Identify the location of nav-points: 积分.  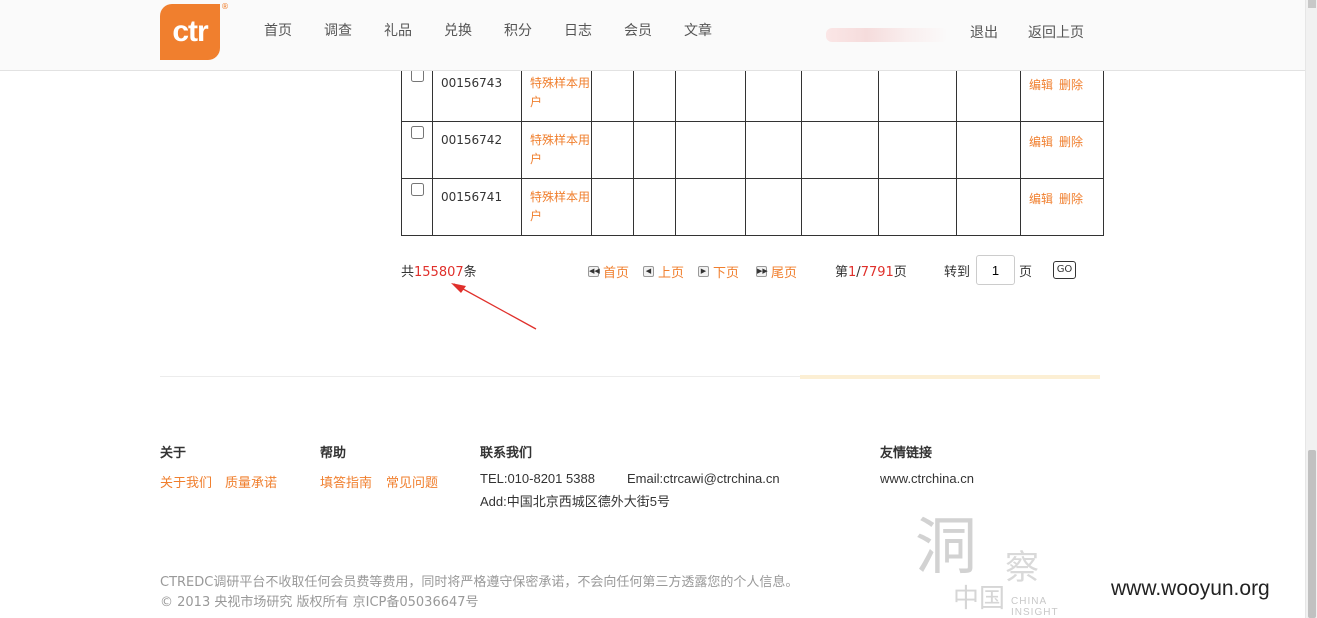
(534, 30).